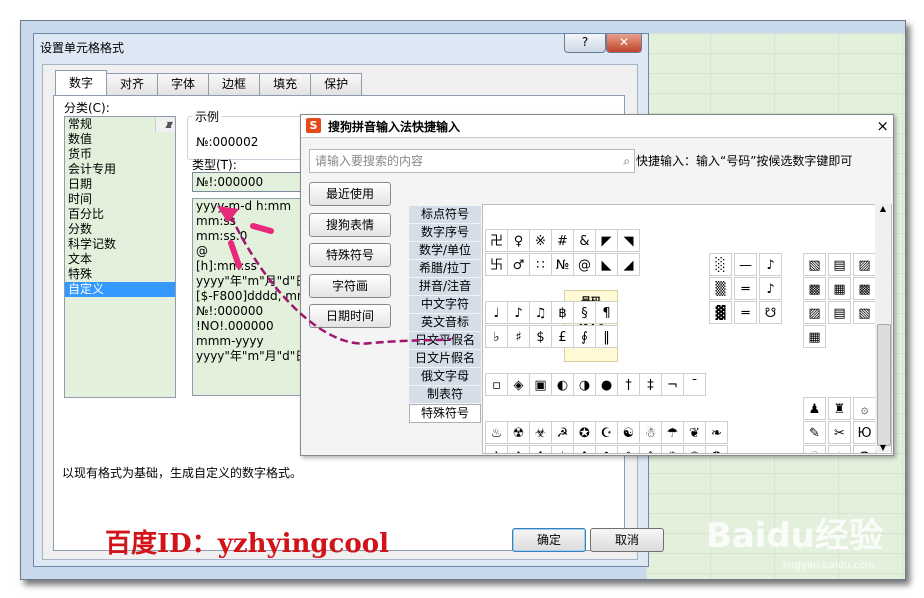 The image size is (924, 598). I want to click on baidu-logo: Baidu经验, so click(794, 536).